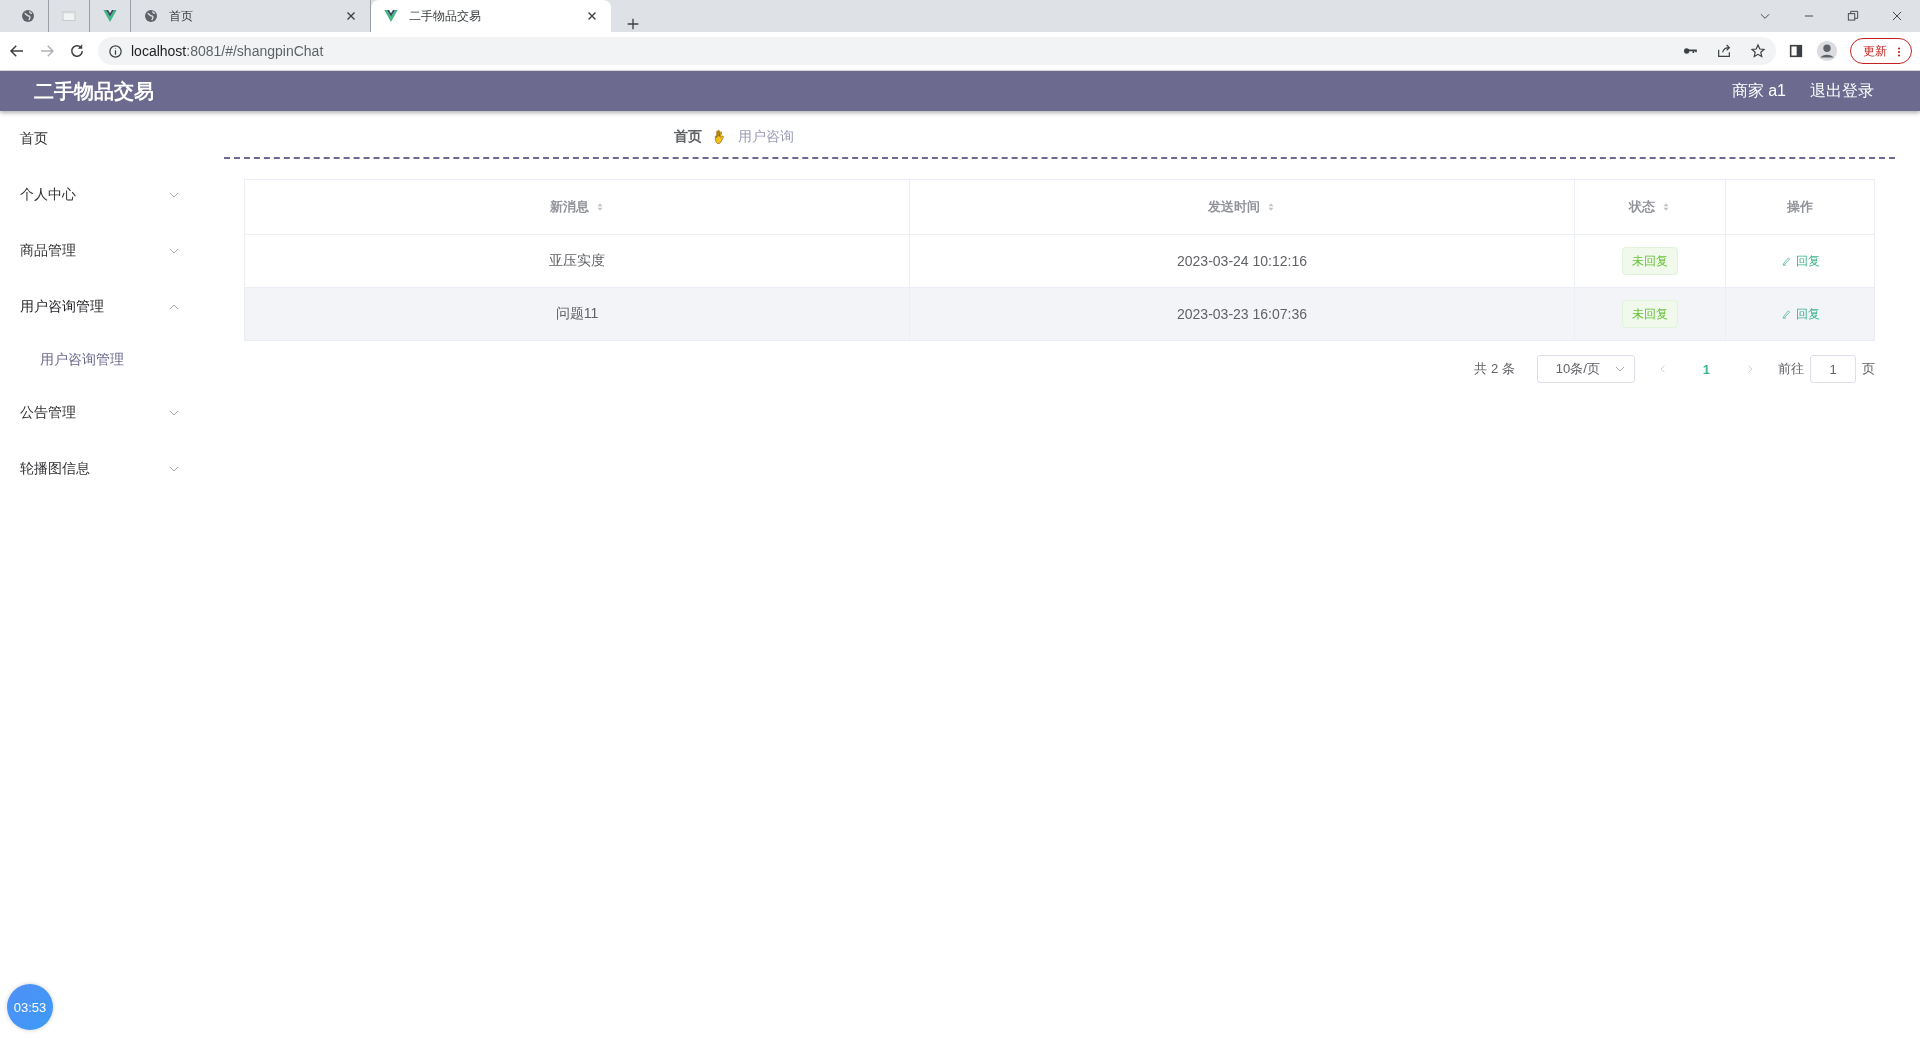  What do you see at coordinates (1234, 207) in the screenshot?
I see `column-header: 发送时间` at bounding box center [1234, 207].